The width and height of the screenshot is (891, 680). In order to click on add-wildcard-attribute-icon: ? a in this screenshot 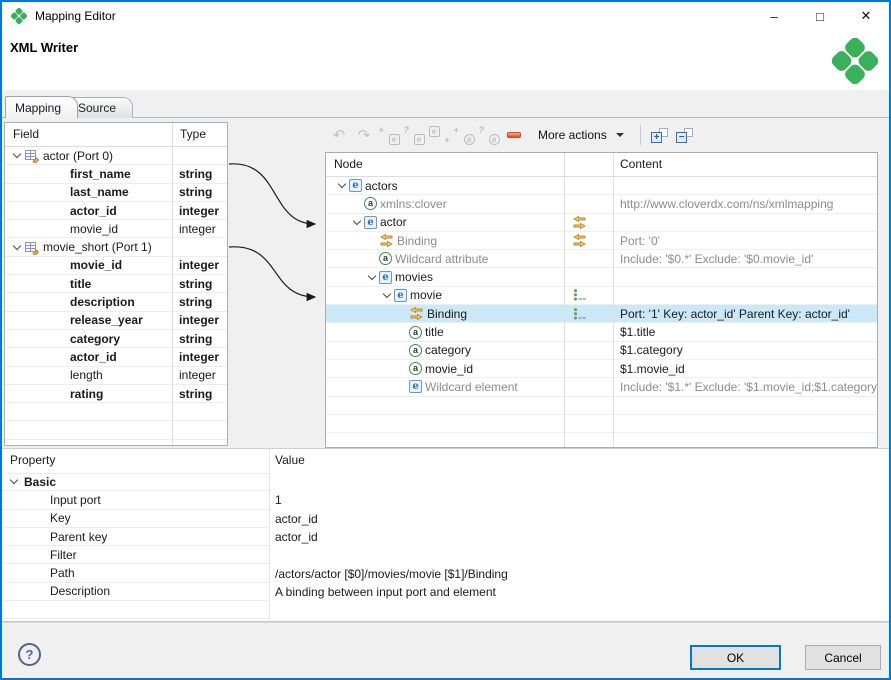, I will do `click(489, 135)`.